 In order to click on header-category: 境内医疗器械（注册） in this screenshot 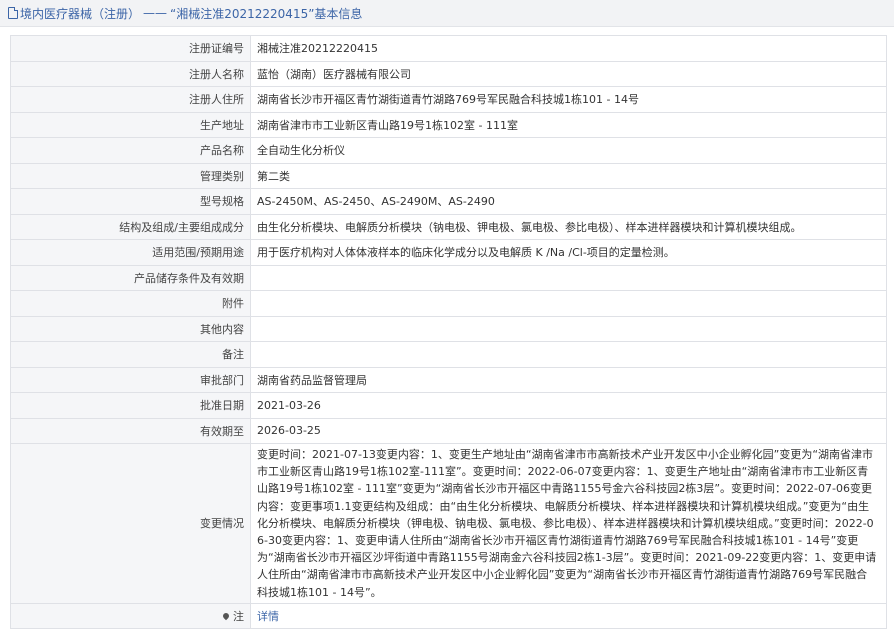, I will do `click(80, 13)`.